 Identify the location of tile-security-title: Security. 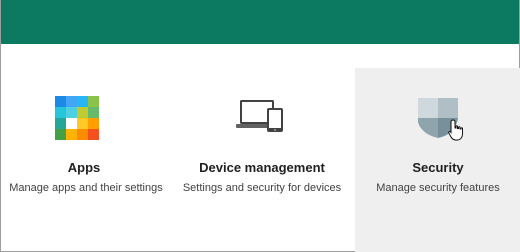
(438, 167).